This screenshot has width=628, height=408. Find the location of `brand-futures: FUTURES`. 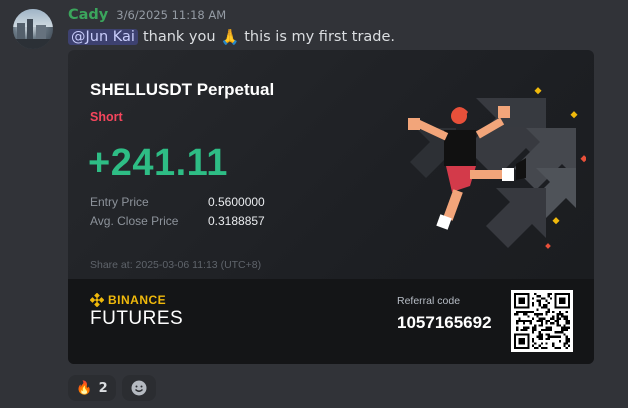

brand-futures: FUTURES is located at coordinates (137, 318).